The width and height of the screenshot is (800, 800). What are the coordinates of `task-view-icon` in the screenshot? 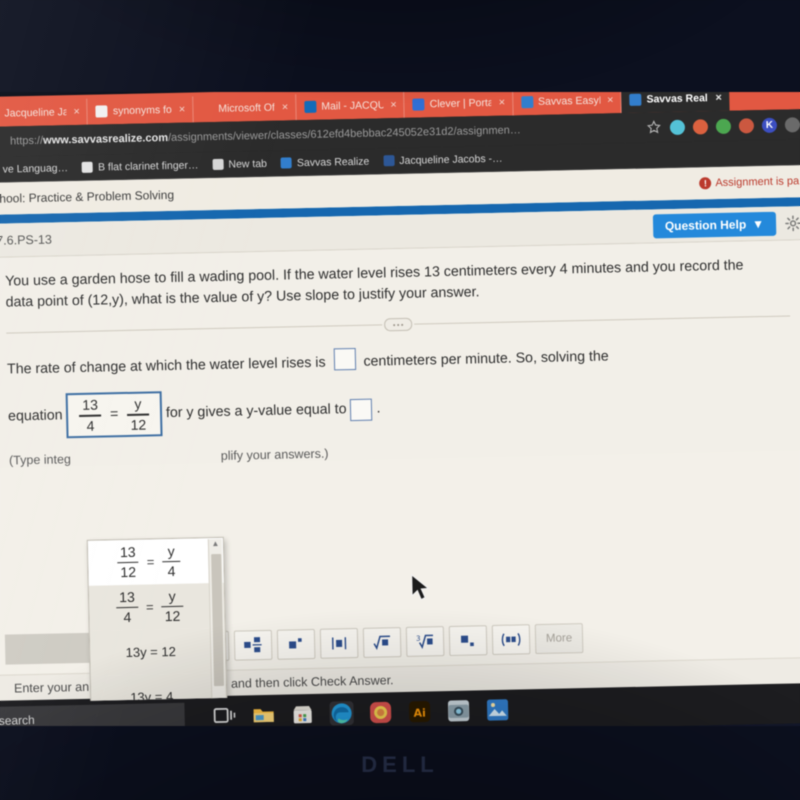 It's located at (224, 716).